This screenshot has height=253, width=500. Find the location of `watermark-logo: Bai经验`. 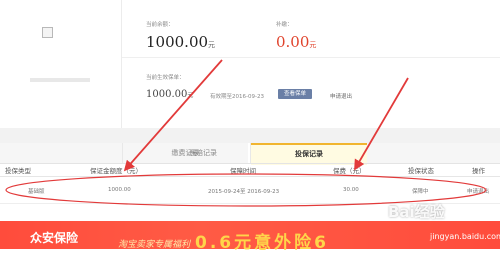

watermark-logo: Bai经验 is located at coordinates (416, 212).